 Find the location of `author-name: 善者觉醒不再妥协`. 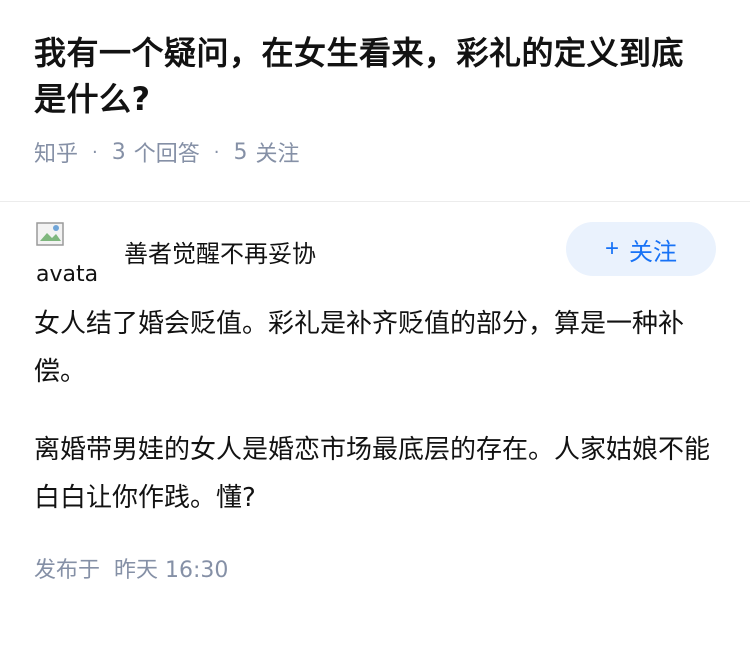

author-name: 善者觉醒不再妥协 is located at coordinates (345, 251).